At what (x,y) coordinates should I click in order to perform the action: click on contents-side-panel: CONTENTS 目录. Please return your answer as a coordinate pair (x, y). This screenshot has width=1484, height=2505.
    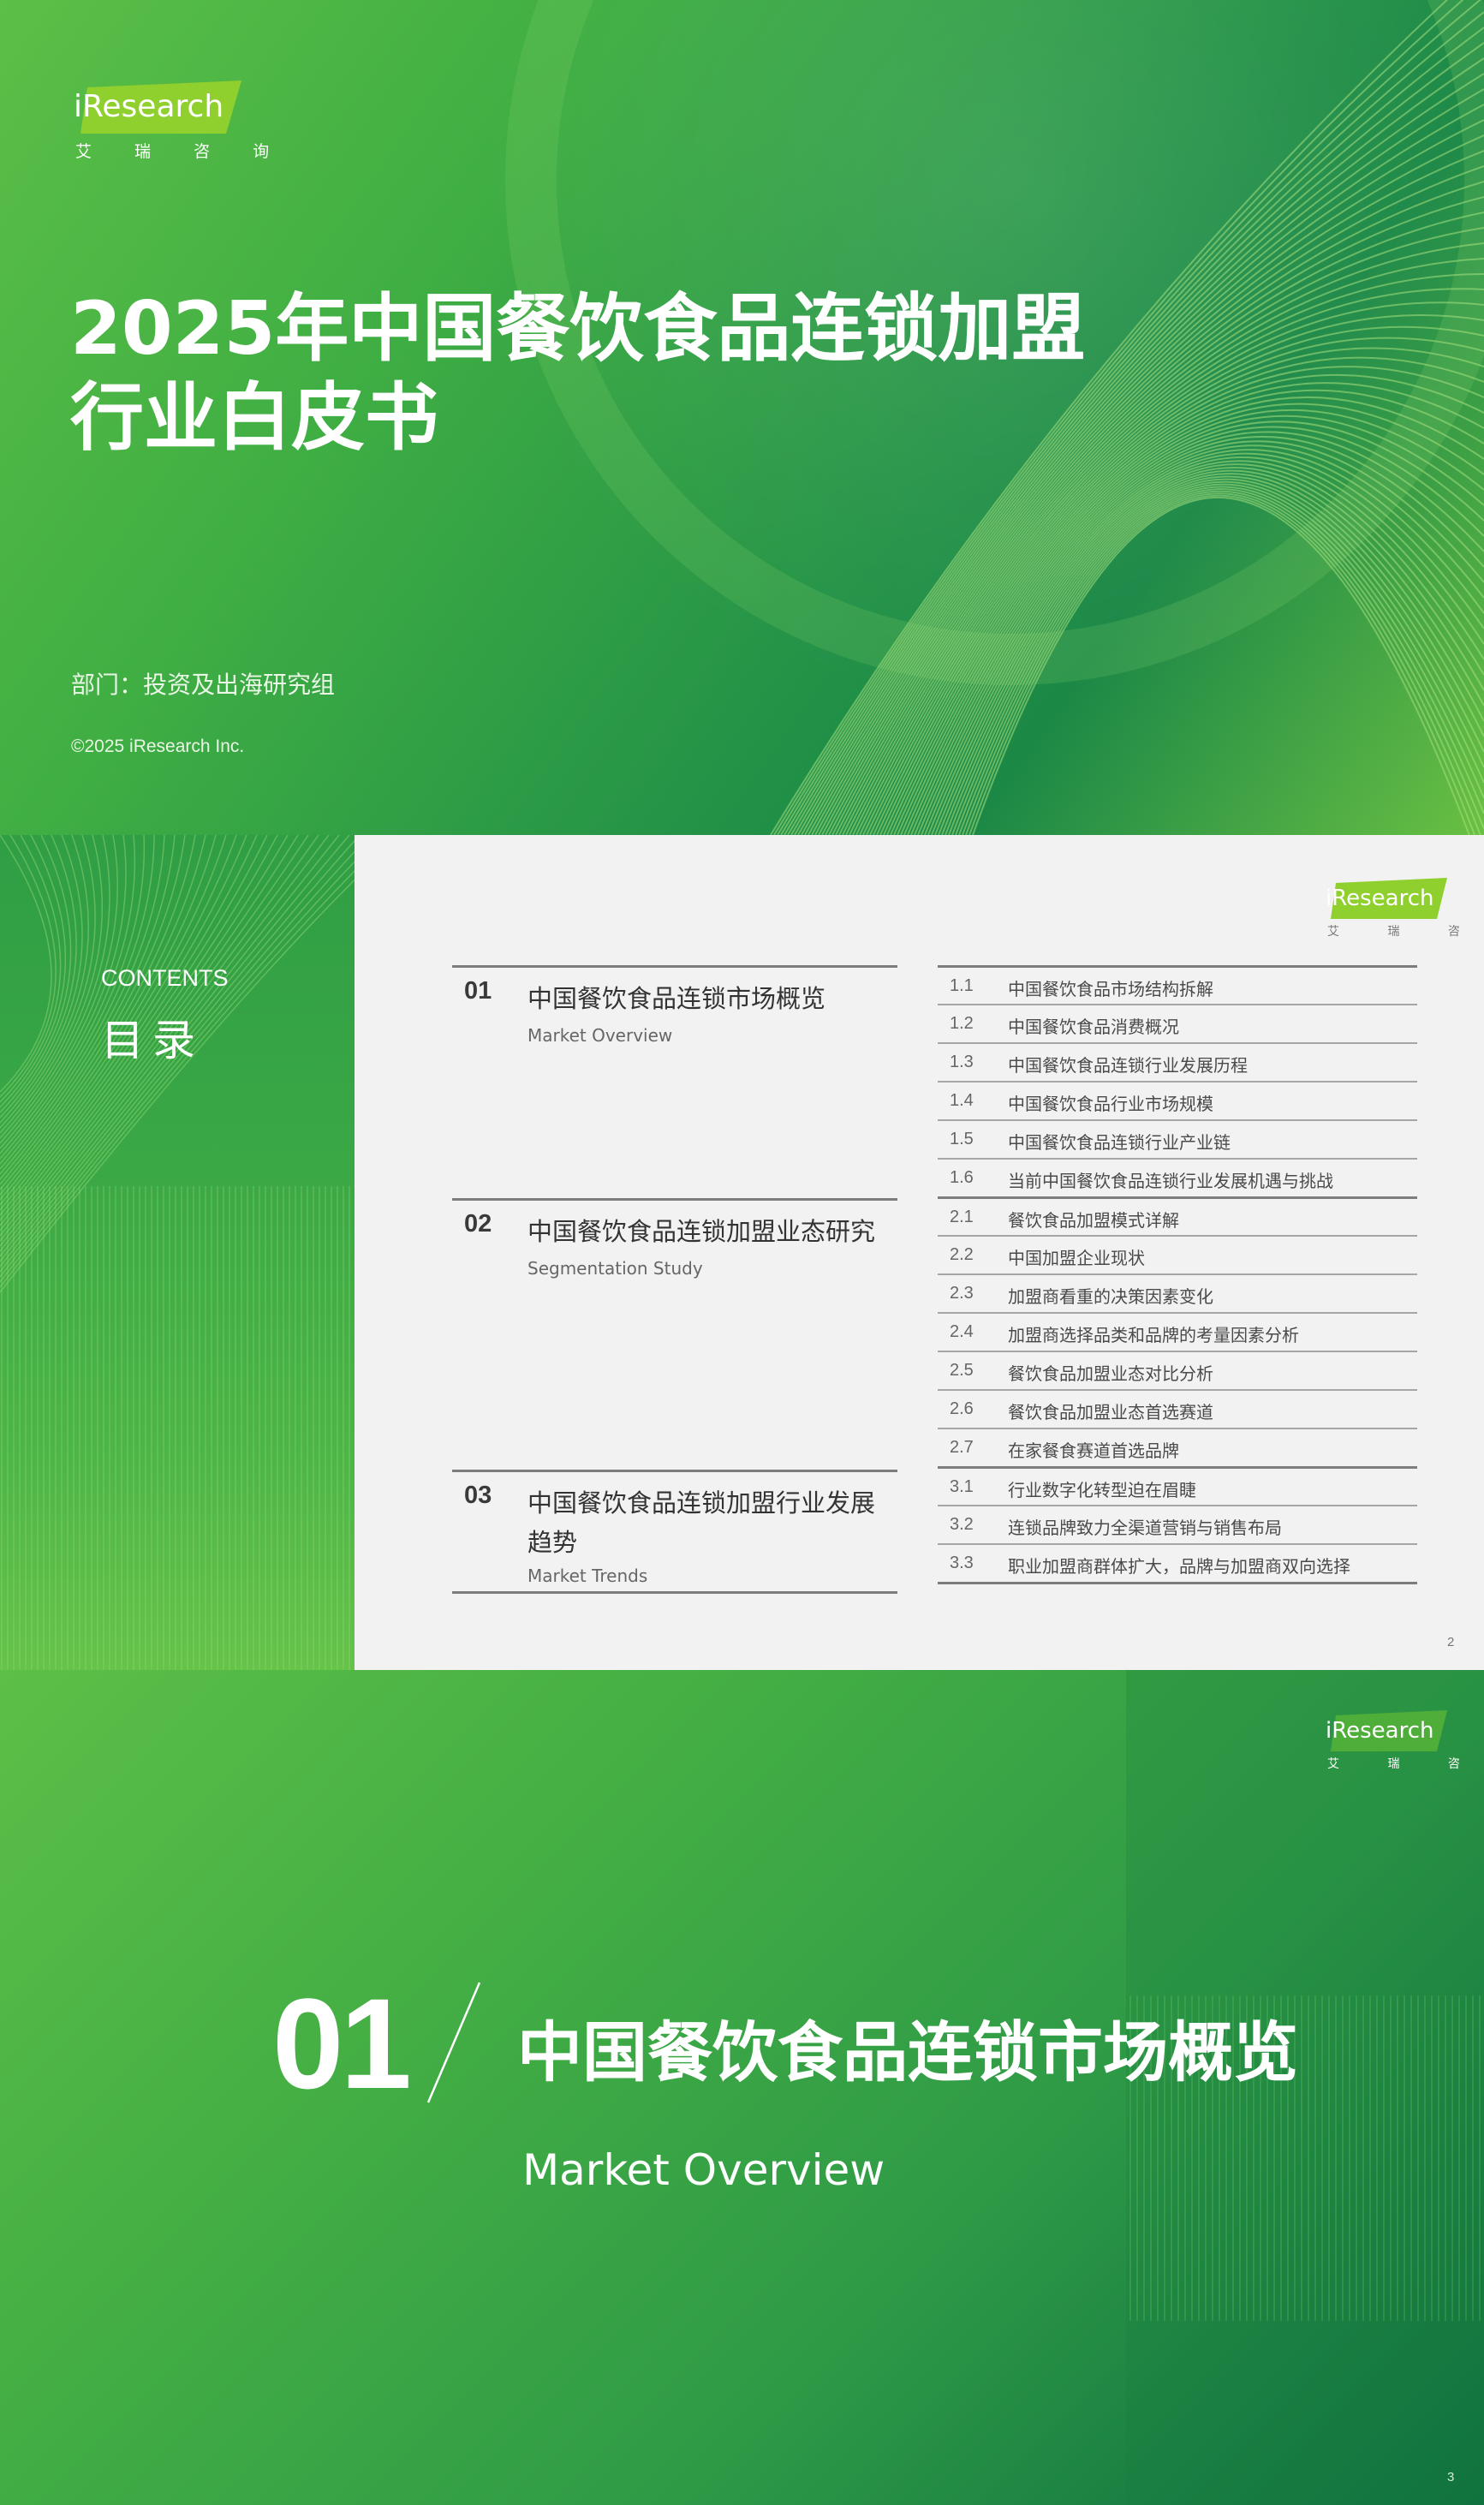
    Looking at the image, I should click on (178, 1252).